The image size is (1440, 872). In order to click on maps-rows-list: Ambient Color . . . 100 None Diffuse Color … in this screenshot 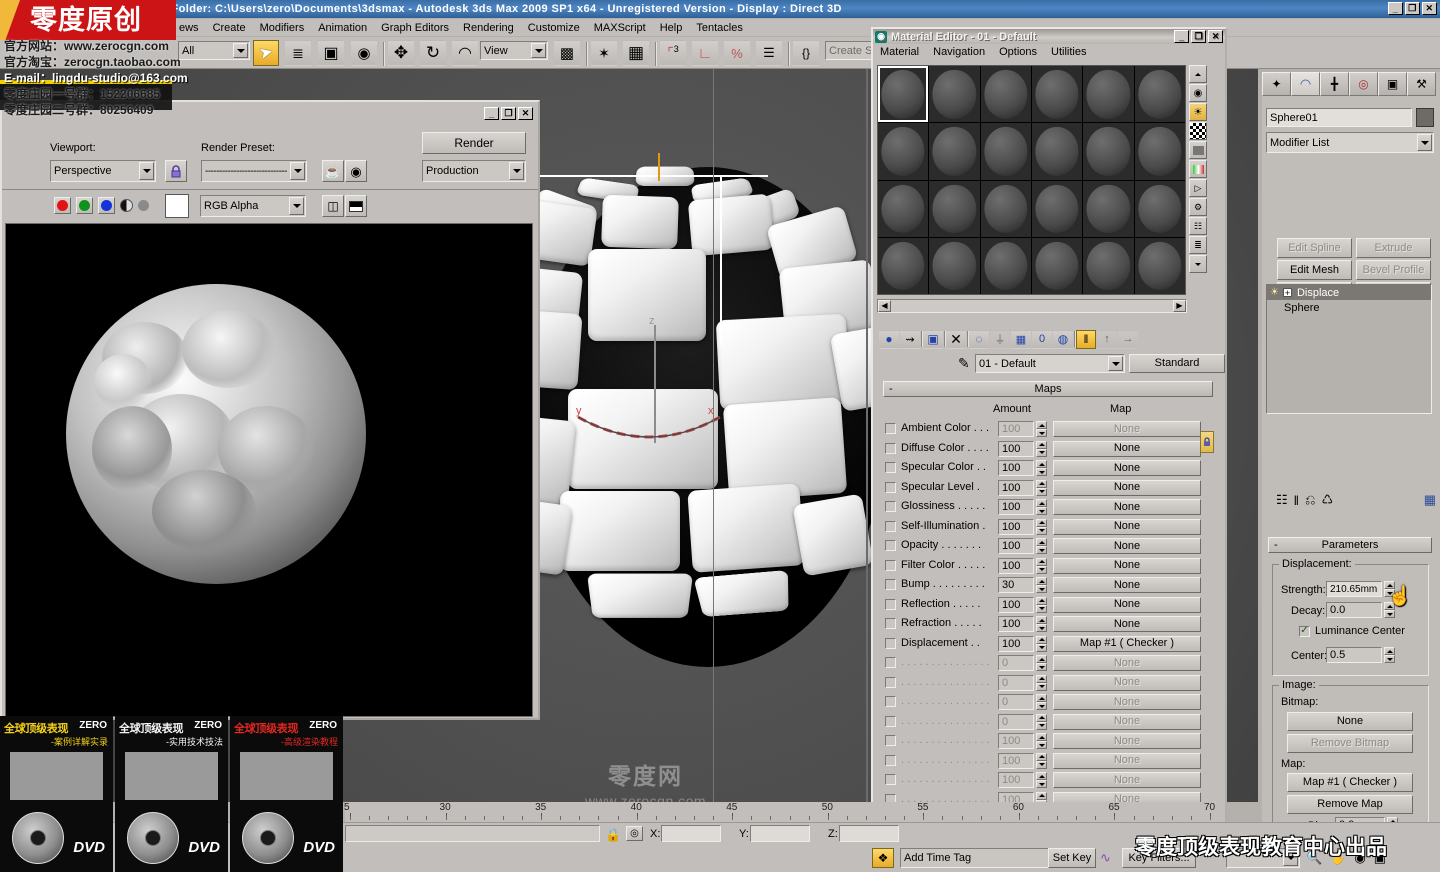, I will do `click(1048, 646)`.